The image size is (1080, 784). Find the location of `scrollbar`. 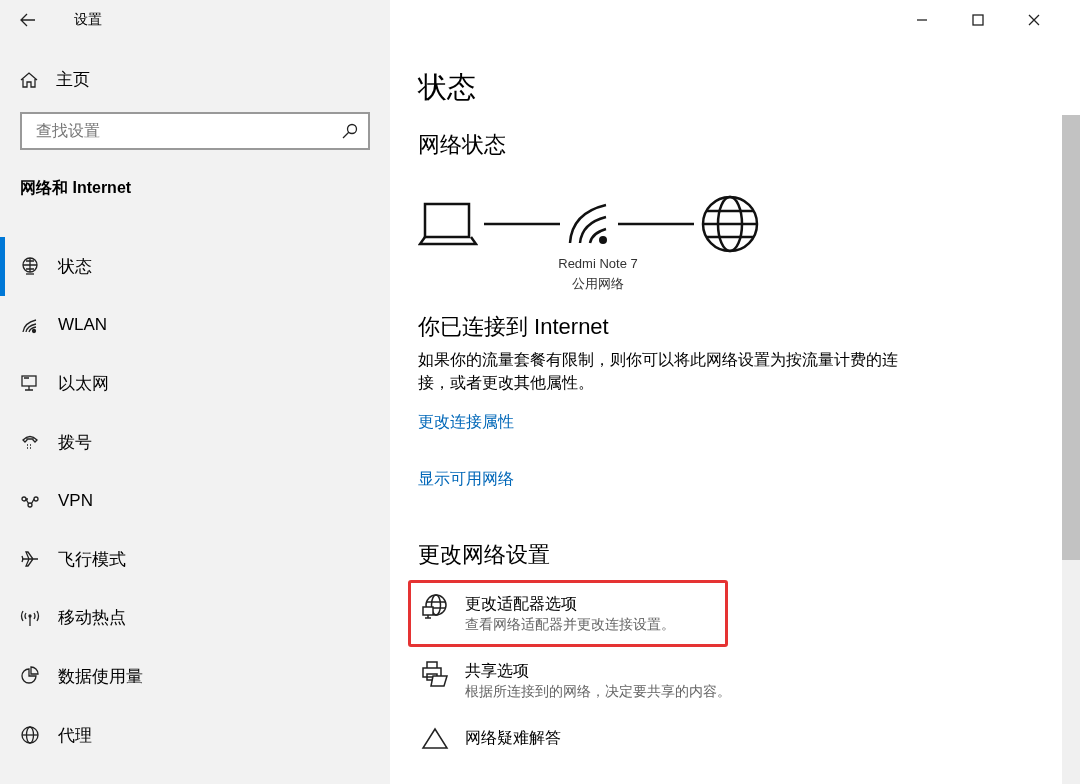

scrollbar is located at coordinates (1071, 449).